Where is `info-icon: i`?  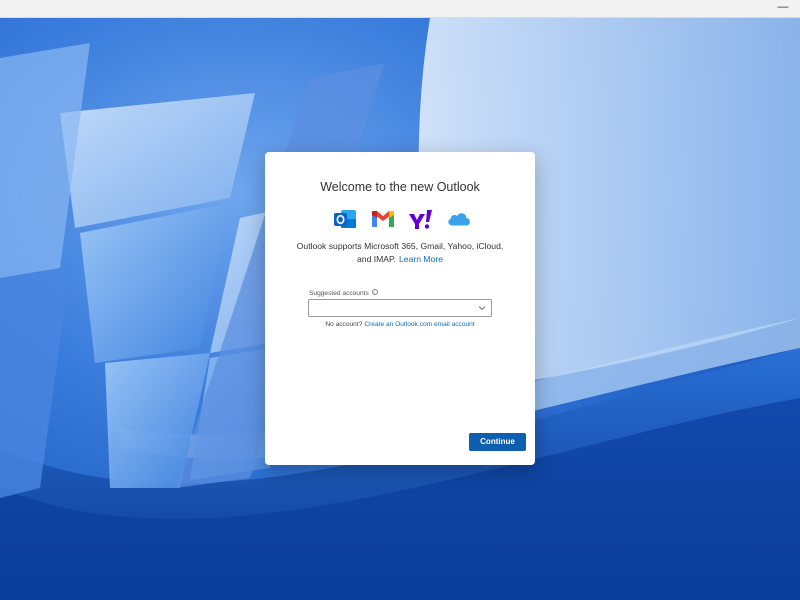
info-icon: i is located at coordinates (374, 292).